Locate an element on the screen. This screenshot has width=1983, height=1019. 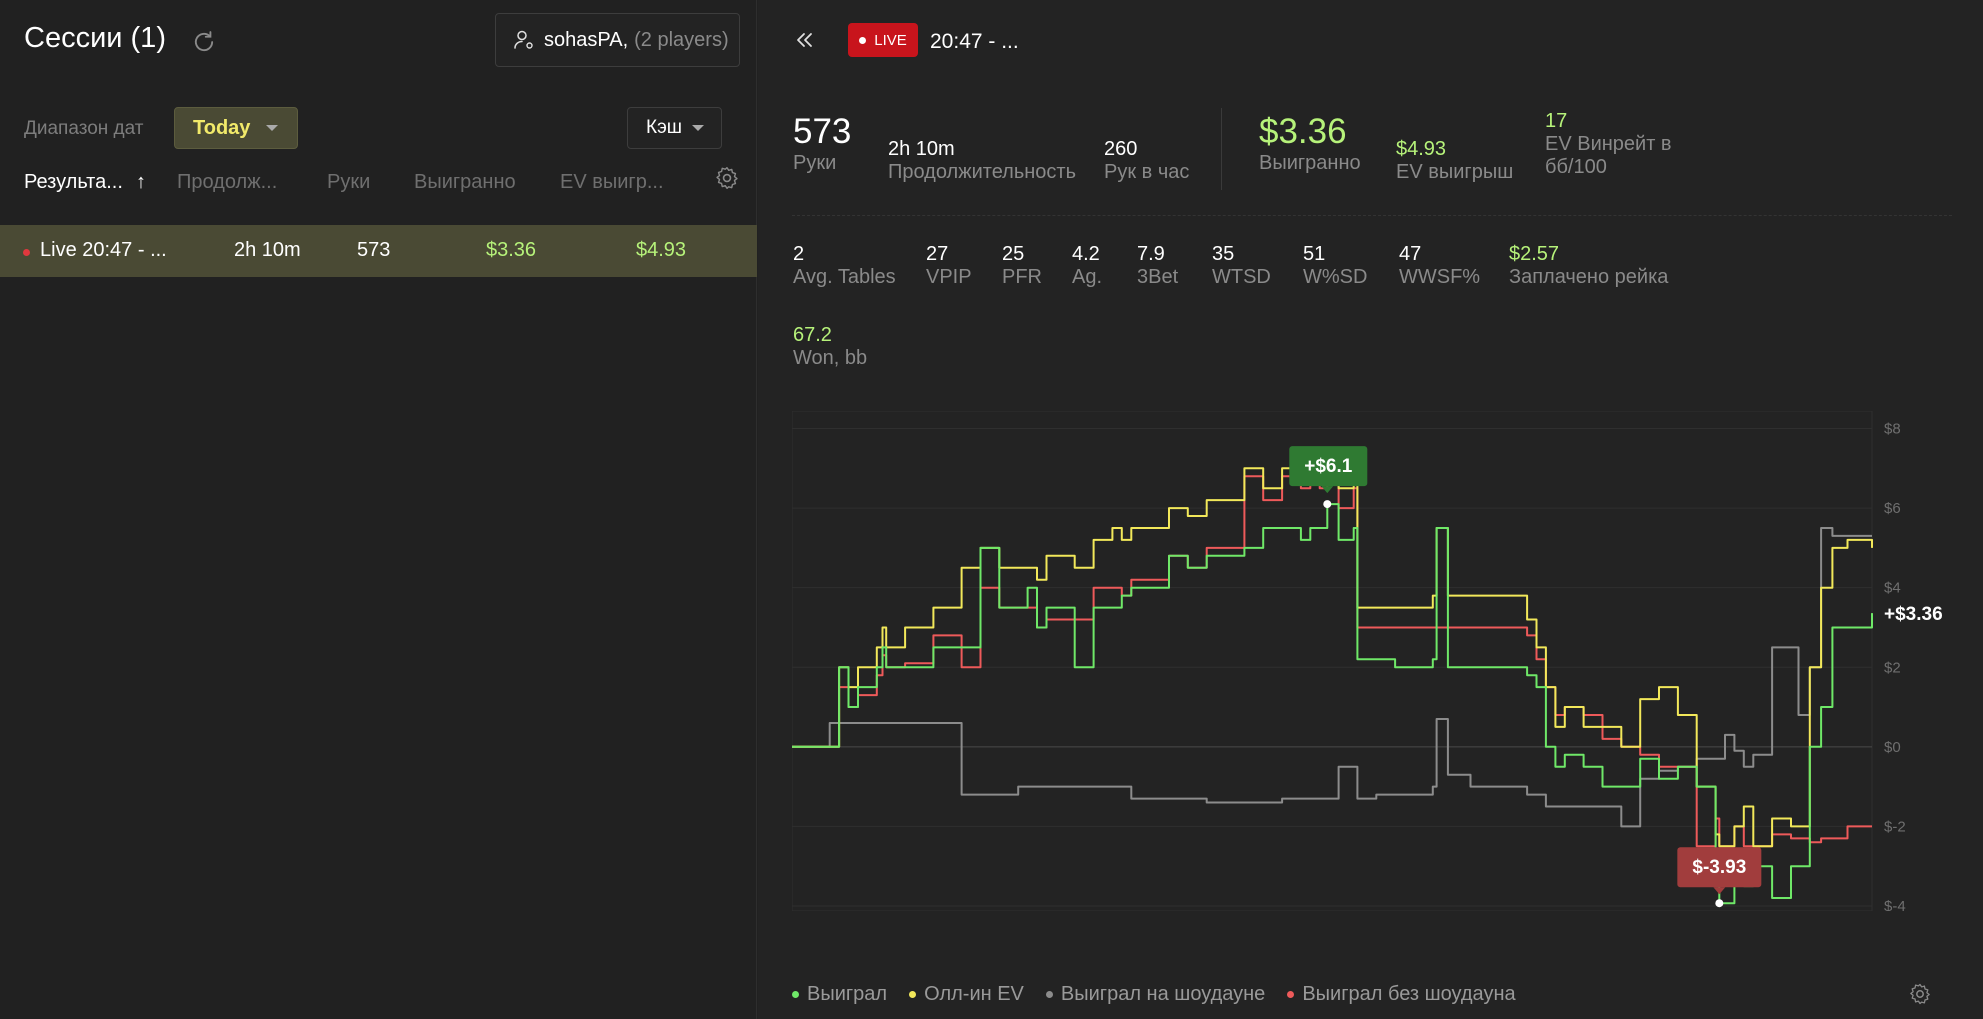
stat-vpip: 27 VPIP is located at coordinates (949, 266).